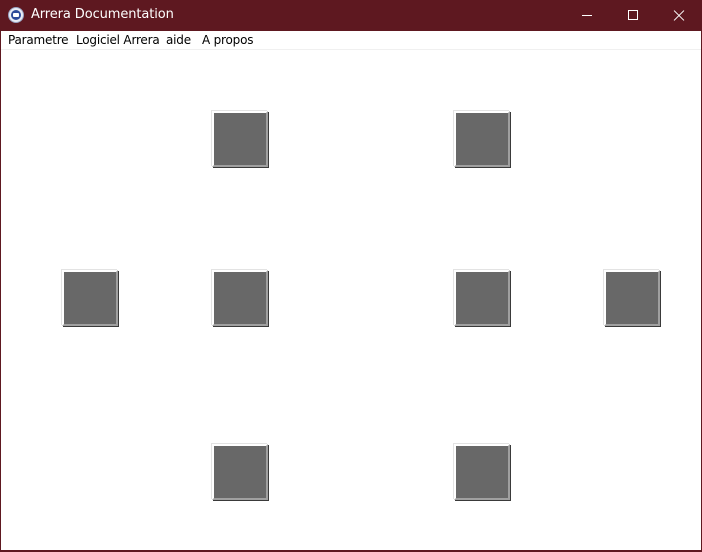 The width and height of the screenshot is (702, 552). I want to click on maximize-icon, so click(633, 15).